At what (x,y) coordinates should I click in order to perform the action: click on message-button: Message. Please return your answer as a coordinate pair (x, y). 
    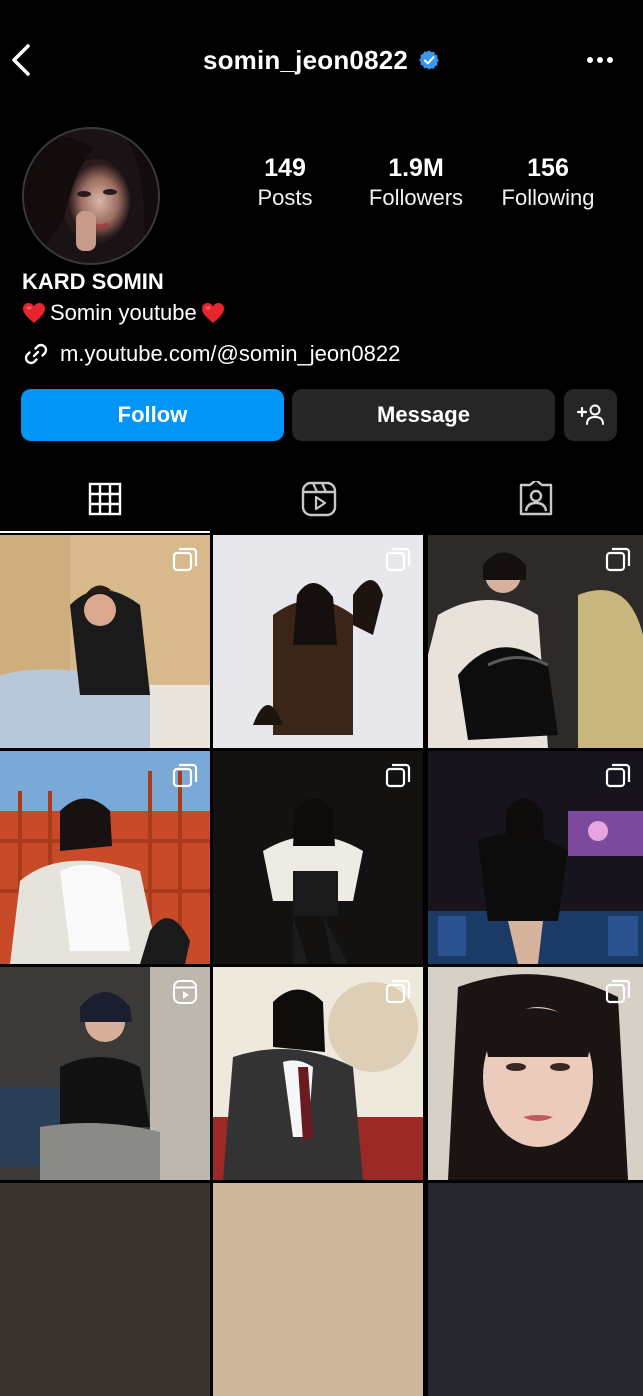
    Looking at the image, I should click on (423, 415).